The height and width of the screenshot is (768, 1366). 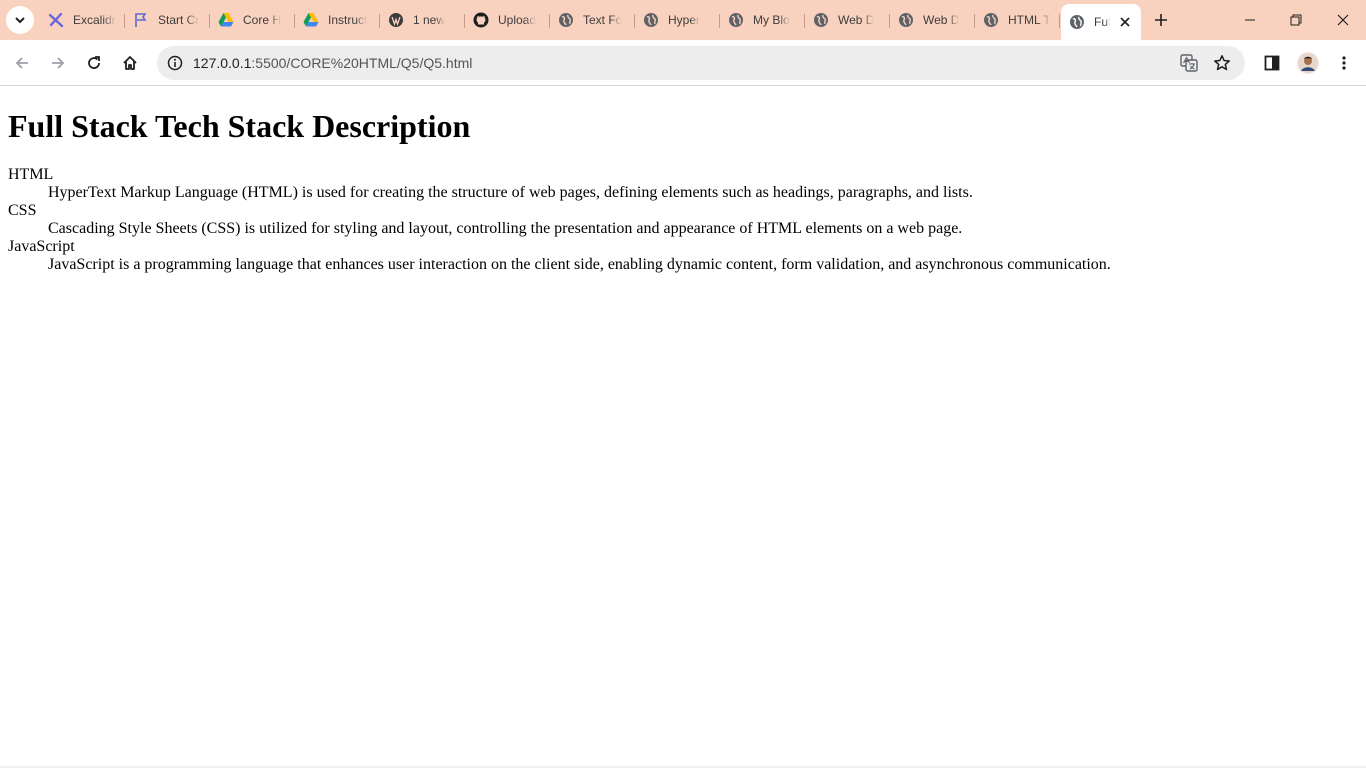 I want to click on tab-active: Ful, so click(x=1101, y=22).